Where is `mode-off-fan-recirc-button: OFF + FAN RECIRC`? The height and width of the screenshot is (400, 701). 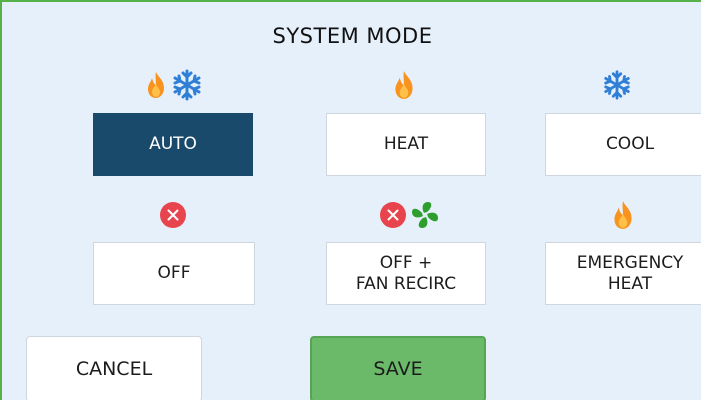
mode-off-fan-recirc-button: OFF + FAN RECIRC is located at coordinates (406, 273).